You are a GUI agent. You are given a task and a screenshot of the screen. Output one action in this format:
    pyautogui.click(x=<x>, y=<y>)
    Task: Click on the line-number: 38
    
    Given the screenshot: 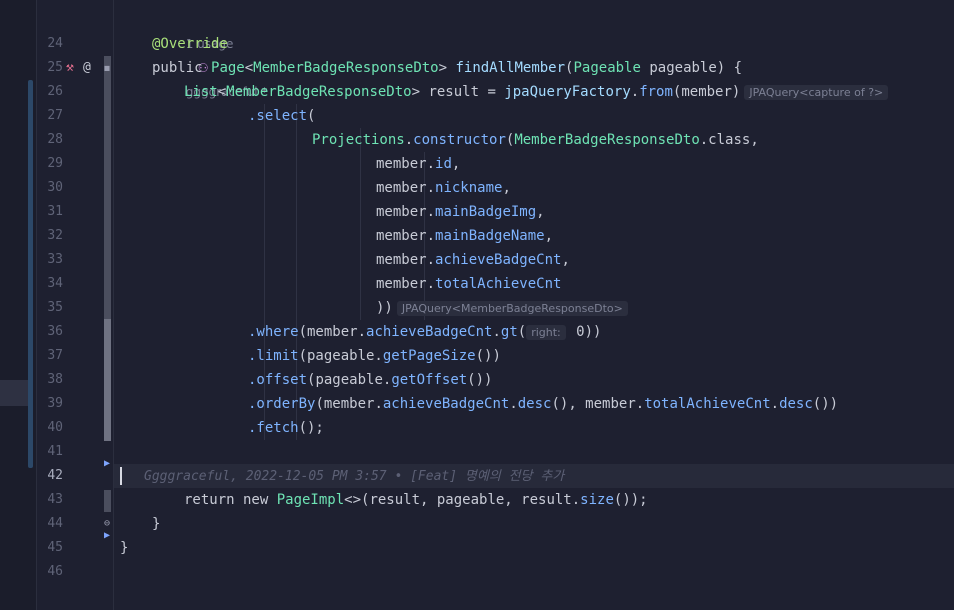 What is the action you would take?
    pyautogui.click(x=55, y=379)
    